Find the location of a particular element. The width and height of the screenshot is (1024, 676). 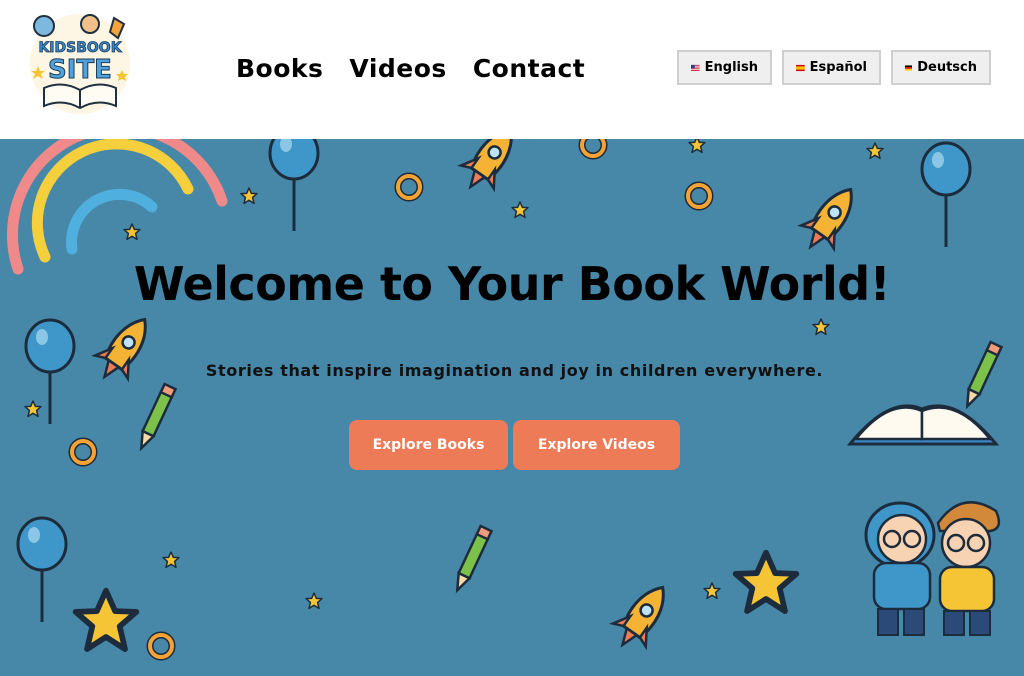

kidsbook-site-logo: KIDSBOOK SITE is located at coordinates (80, 64).